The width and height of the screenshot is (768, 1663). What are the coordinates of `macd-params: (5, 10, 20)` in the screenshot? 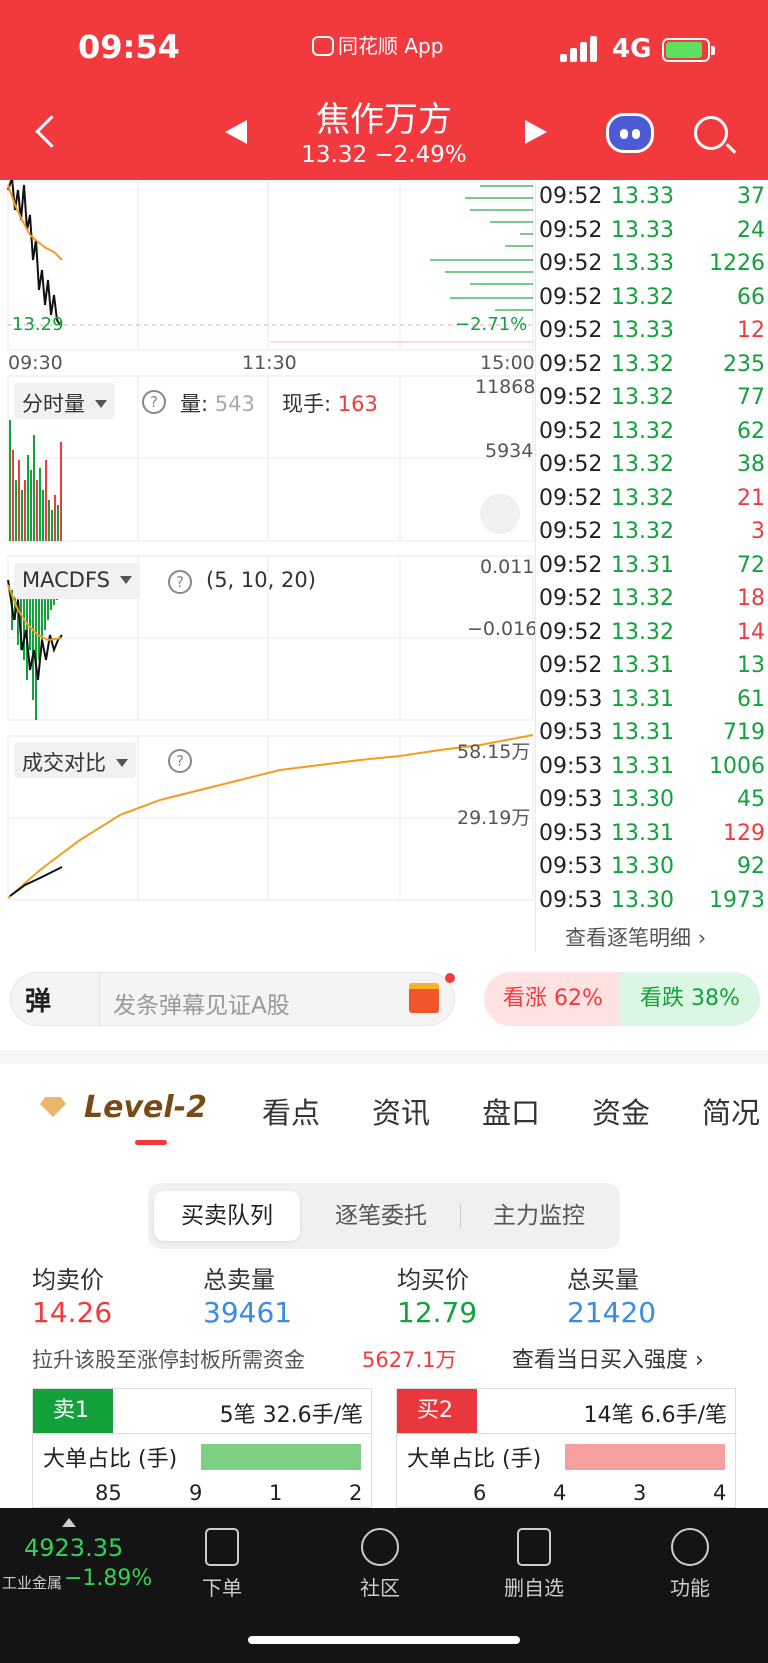 It's located at (261, 580).